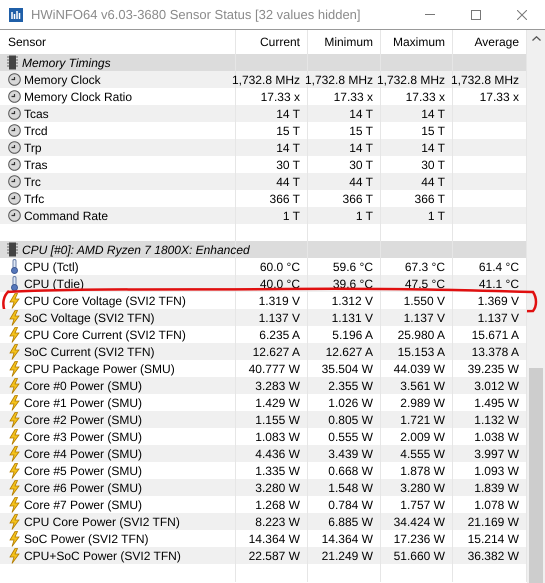 The height and width of the screenshot is (583, 545). What do you see at coordinates (196, 15) in the screenshot?
I see `window-title: HWiNFO64 v6.03-3680 Sensor Status [32 values hidden]` at bounding box center [196, 15].